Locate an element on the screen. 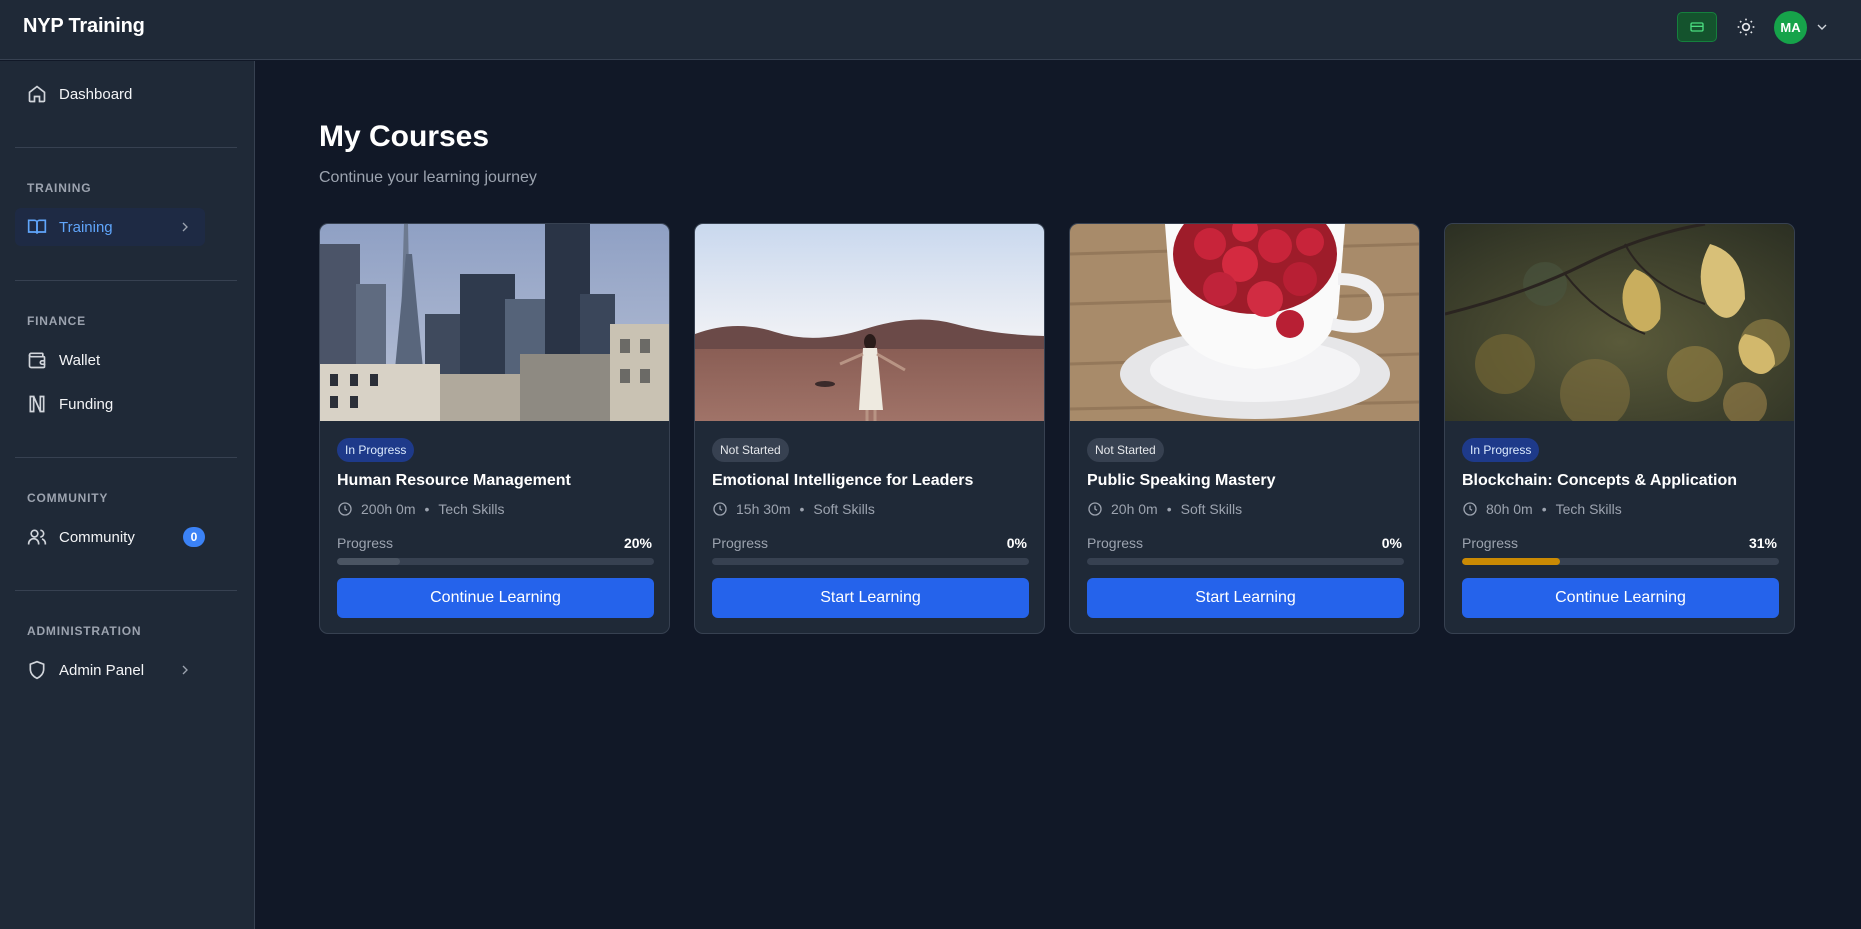 Image resolution: width=1861 pixels, height=929 pixels. section-label-administration: ADMINISTRATION is located at coordinates (84, 631).